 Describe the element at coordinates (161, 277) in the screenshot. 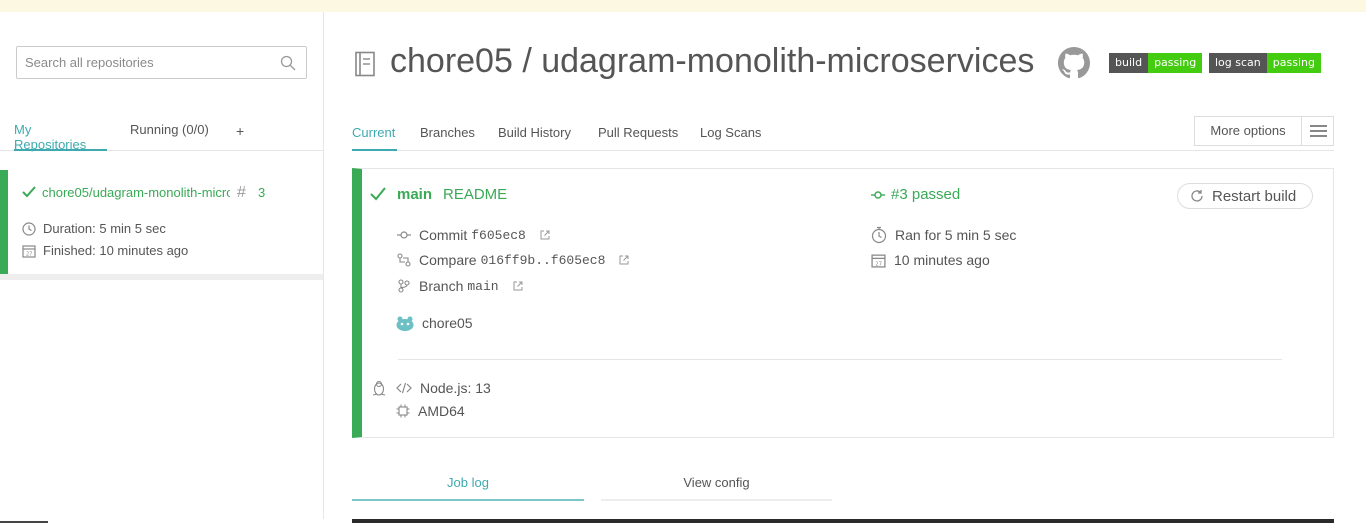

I see `repo-separator` at that location.